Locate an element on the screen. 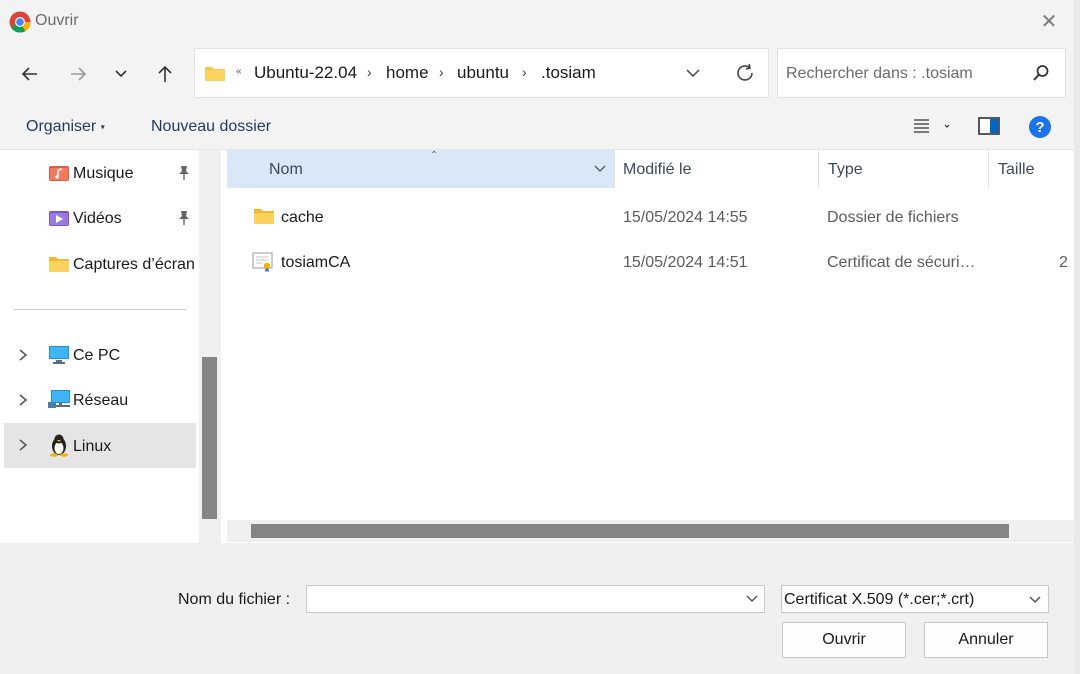  sidebar-item-label: Captures d’écran is located at coordinates (134, 264).